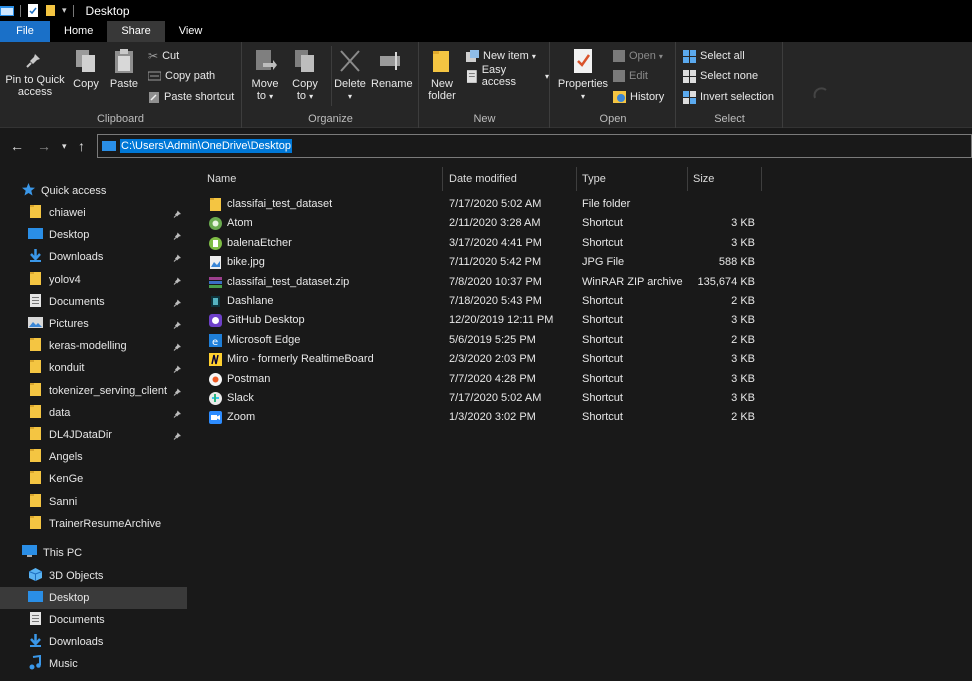 The image size is (972, 681). What do you see at coordinates (93, 576) in the screenshot?
I see `nav-item-pc-3d-objects: 3D Objects` at bounding box center [93, 576].